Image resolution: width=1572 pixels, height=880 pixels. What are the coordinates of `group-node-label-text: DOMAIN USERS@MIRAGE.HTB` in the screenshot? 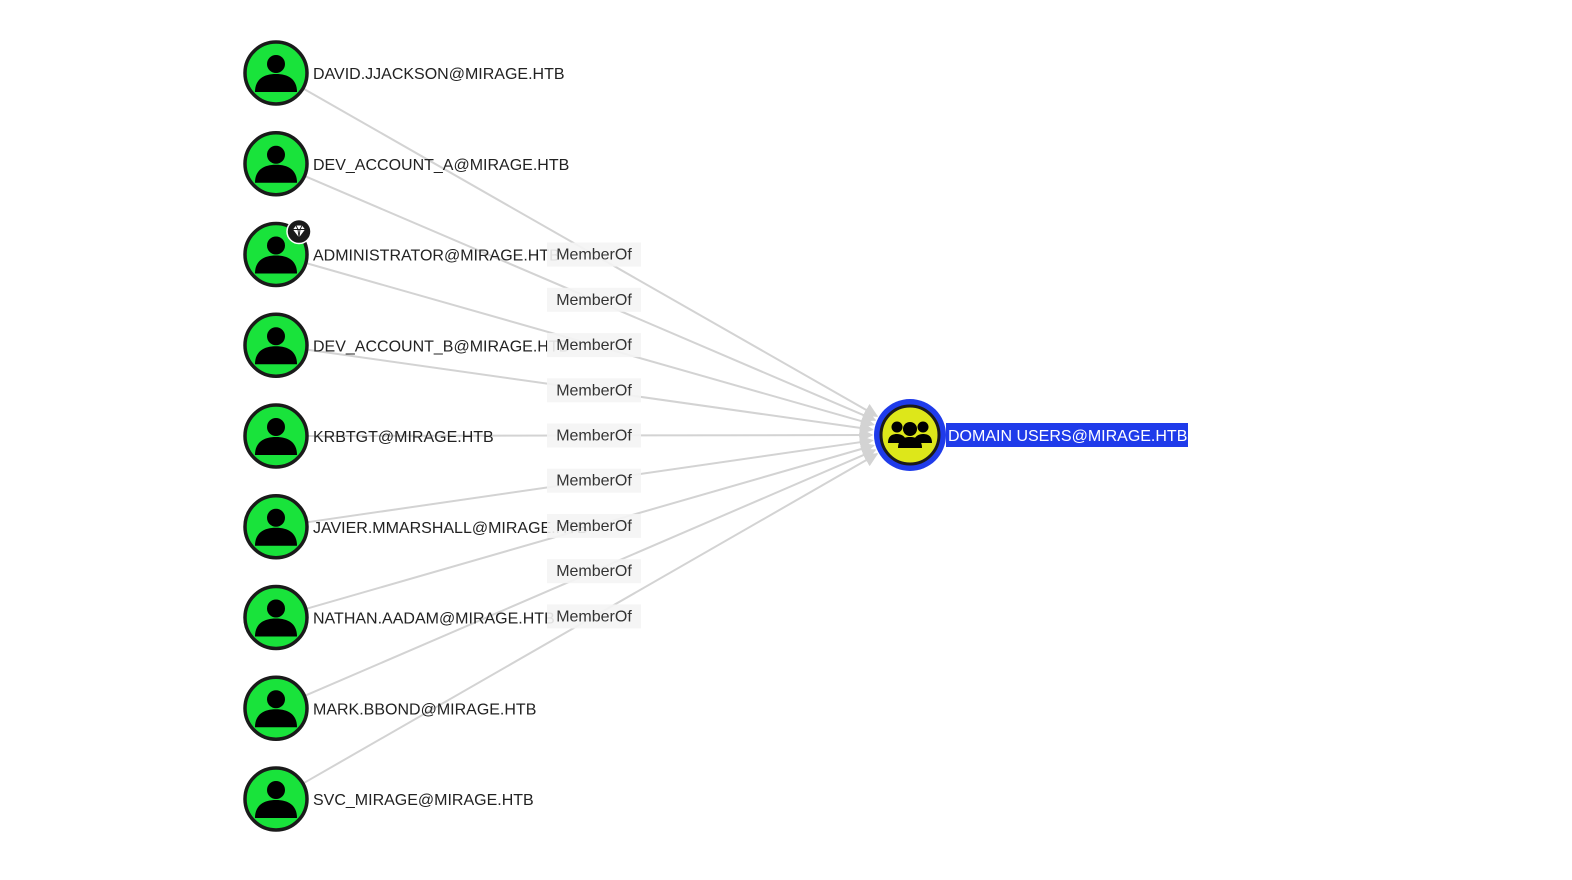 It's located at (1067, 436).